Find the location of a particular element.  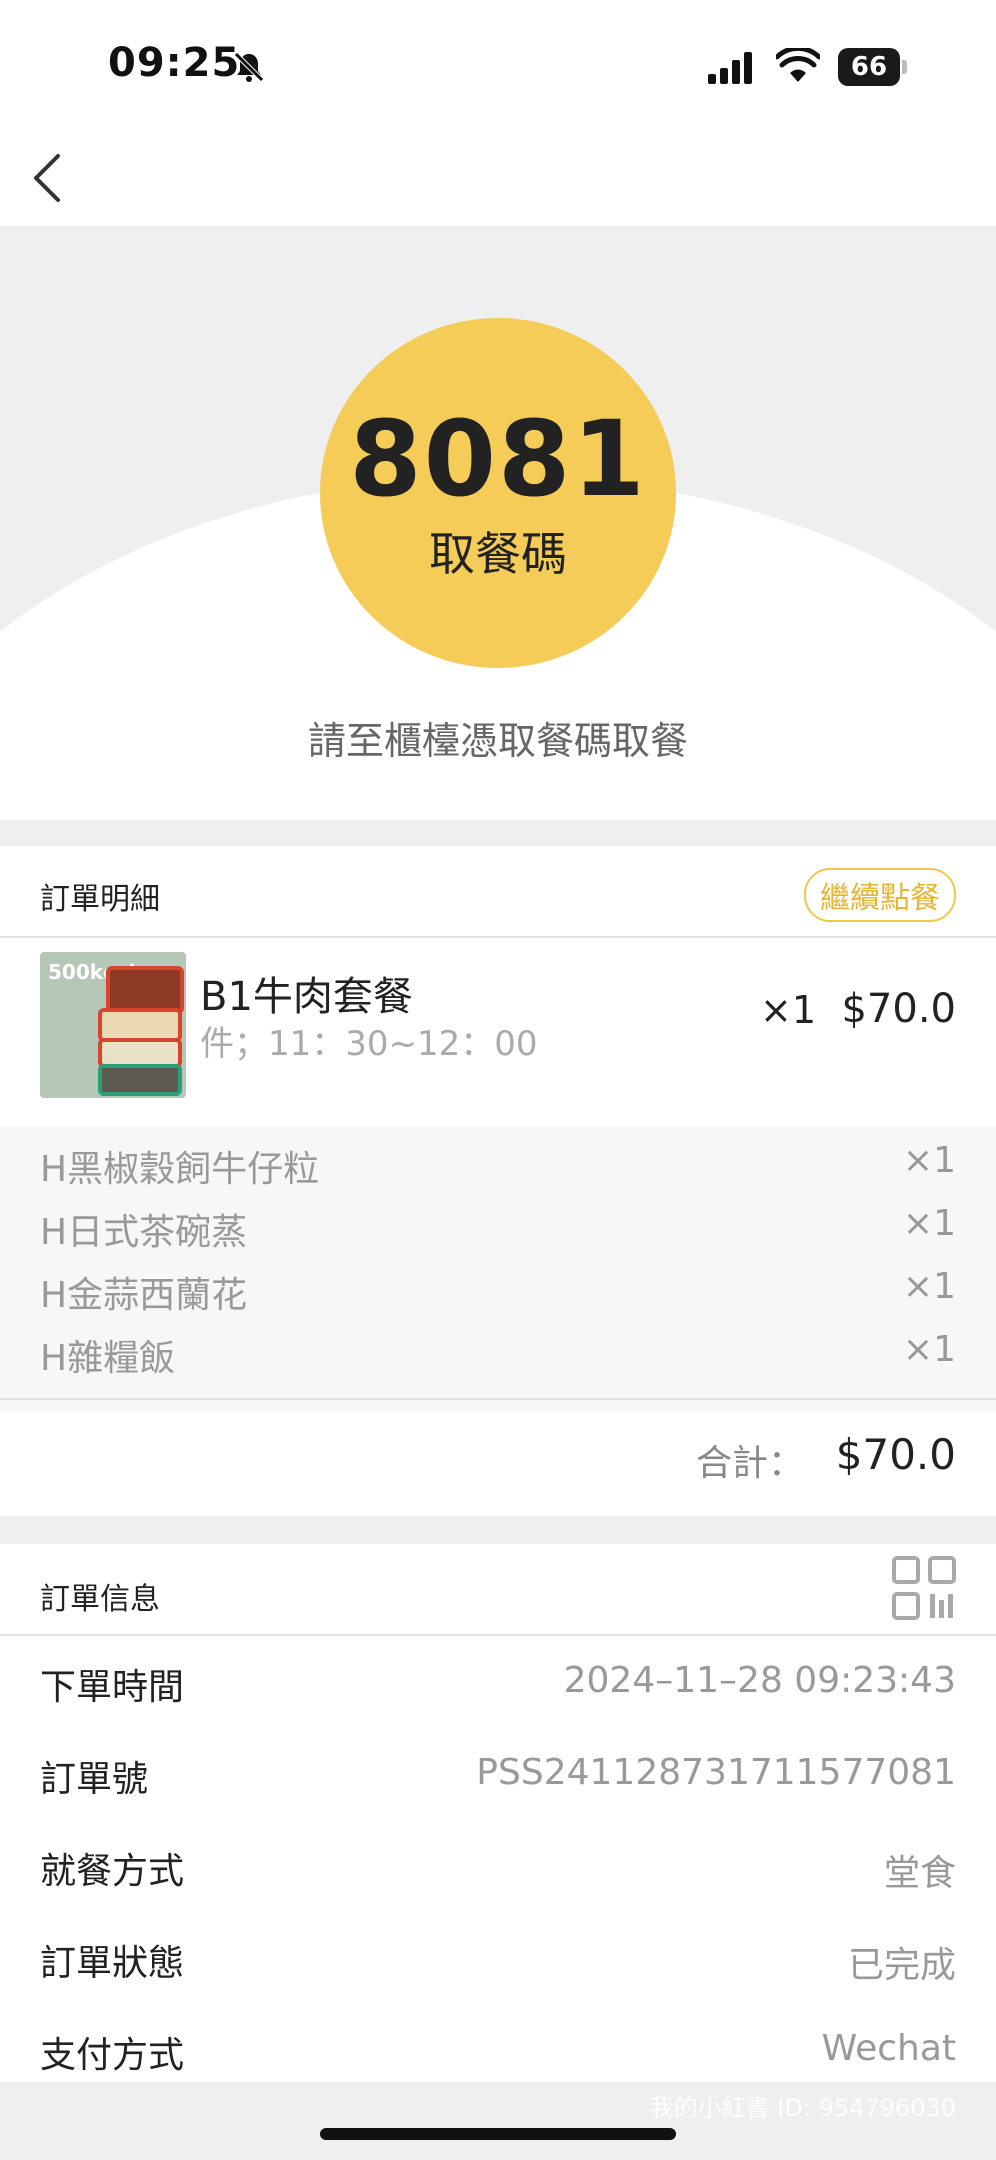

status-bar: 09:25 66 is located at coordinates (498, 65).